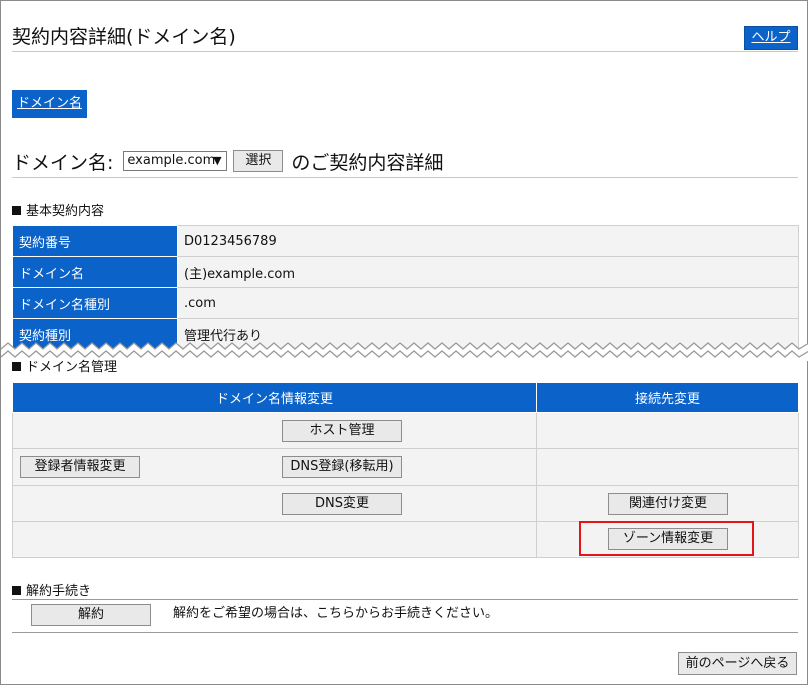 This screenshot has height=685, width=808. I want to click on tab-domain: ドメイン名, so click(49, 104).